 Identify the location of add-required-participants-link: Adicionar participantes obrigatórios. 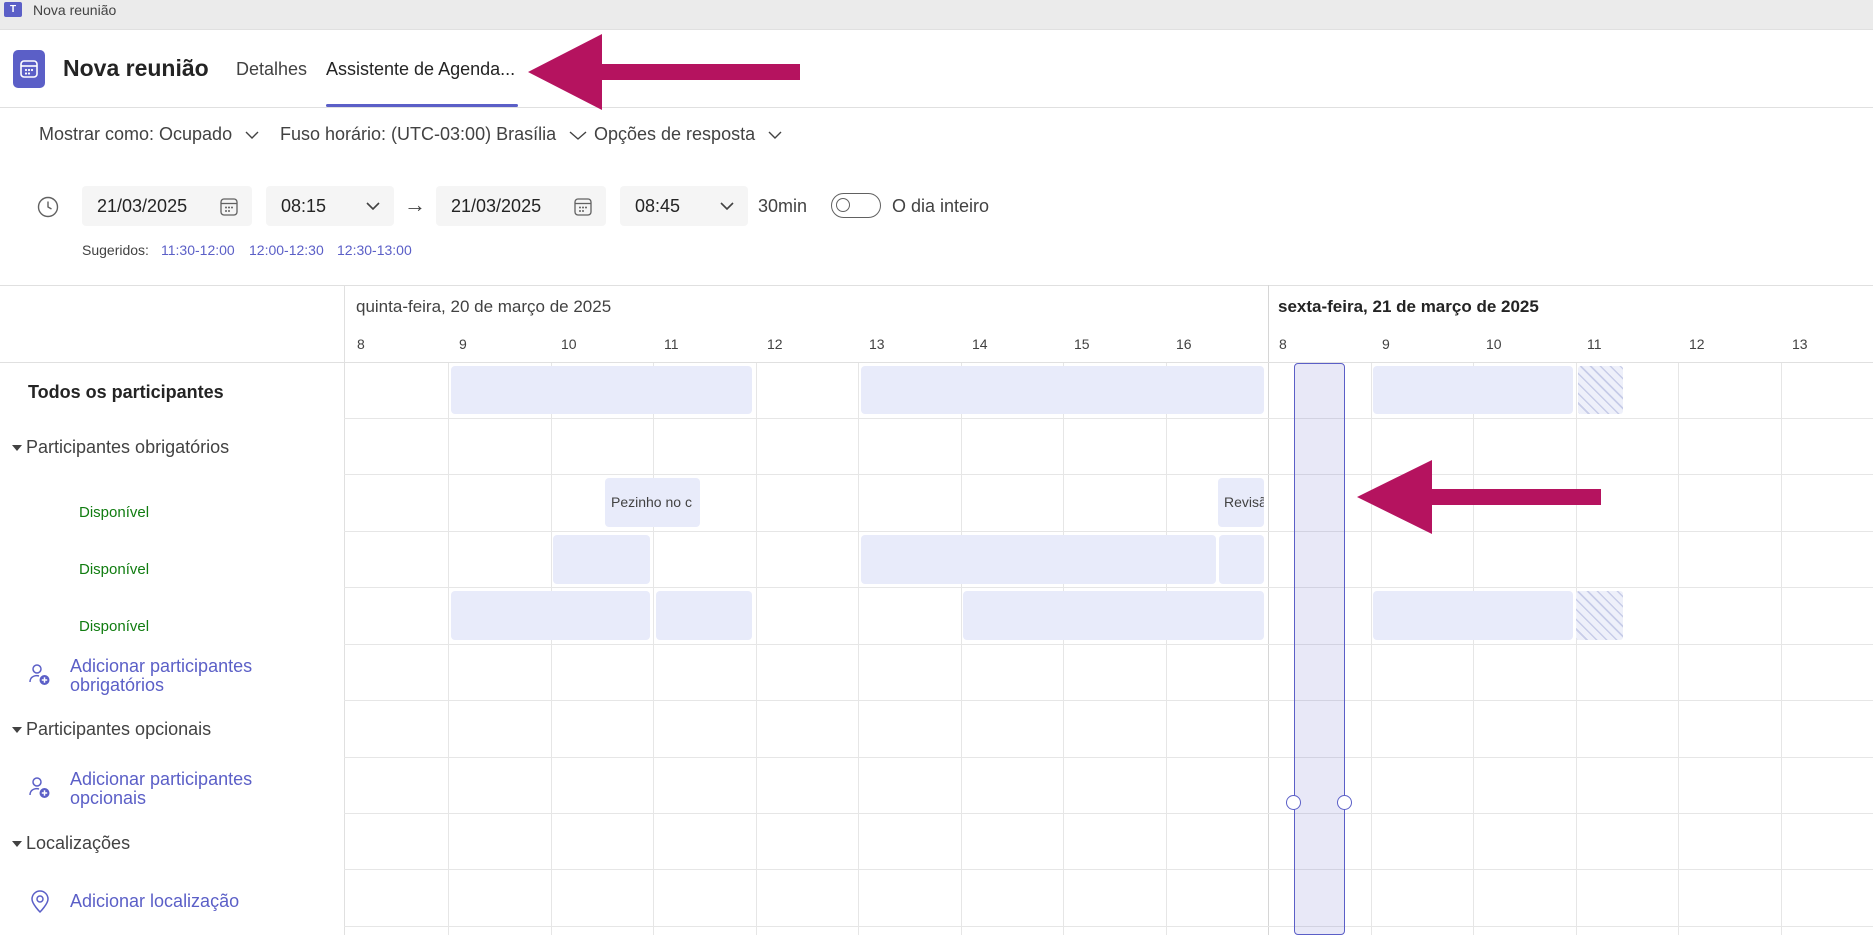
(161, 676).